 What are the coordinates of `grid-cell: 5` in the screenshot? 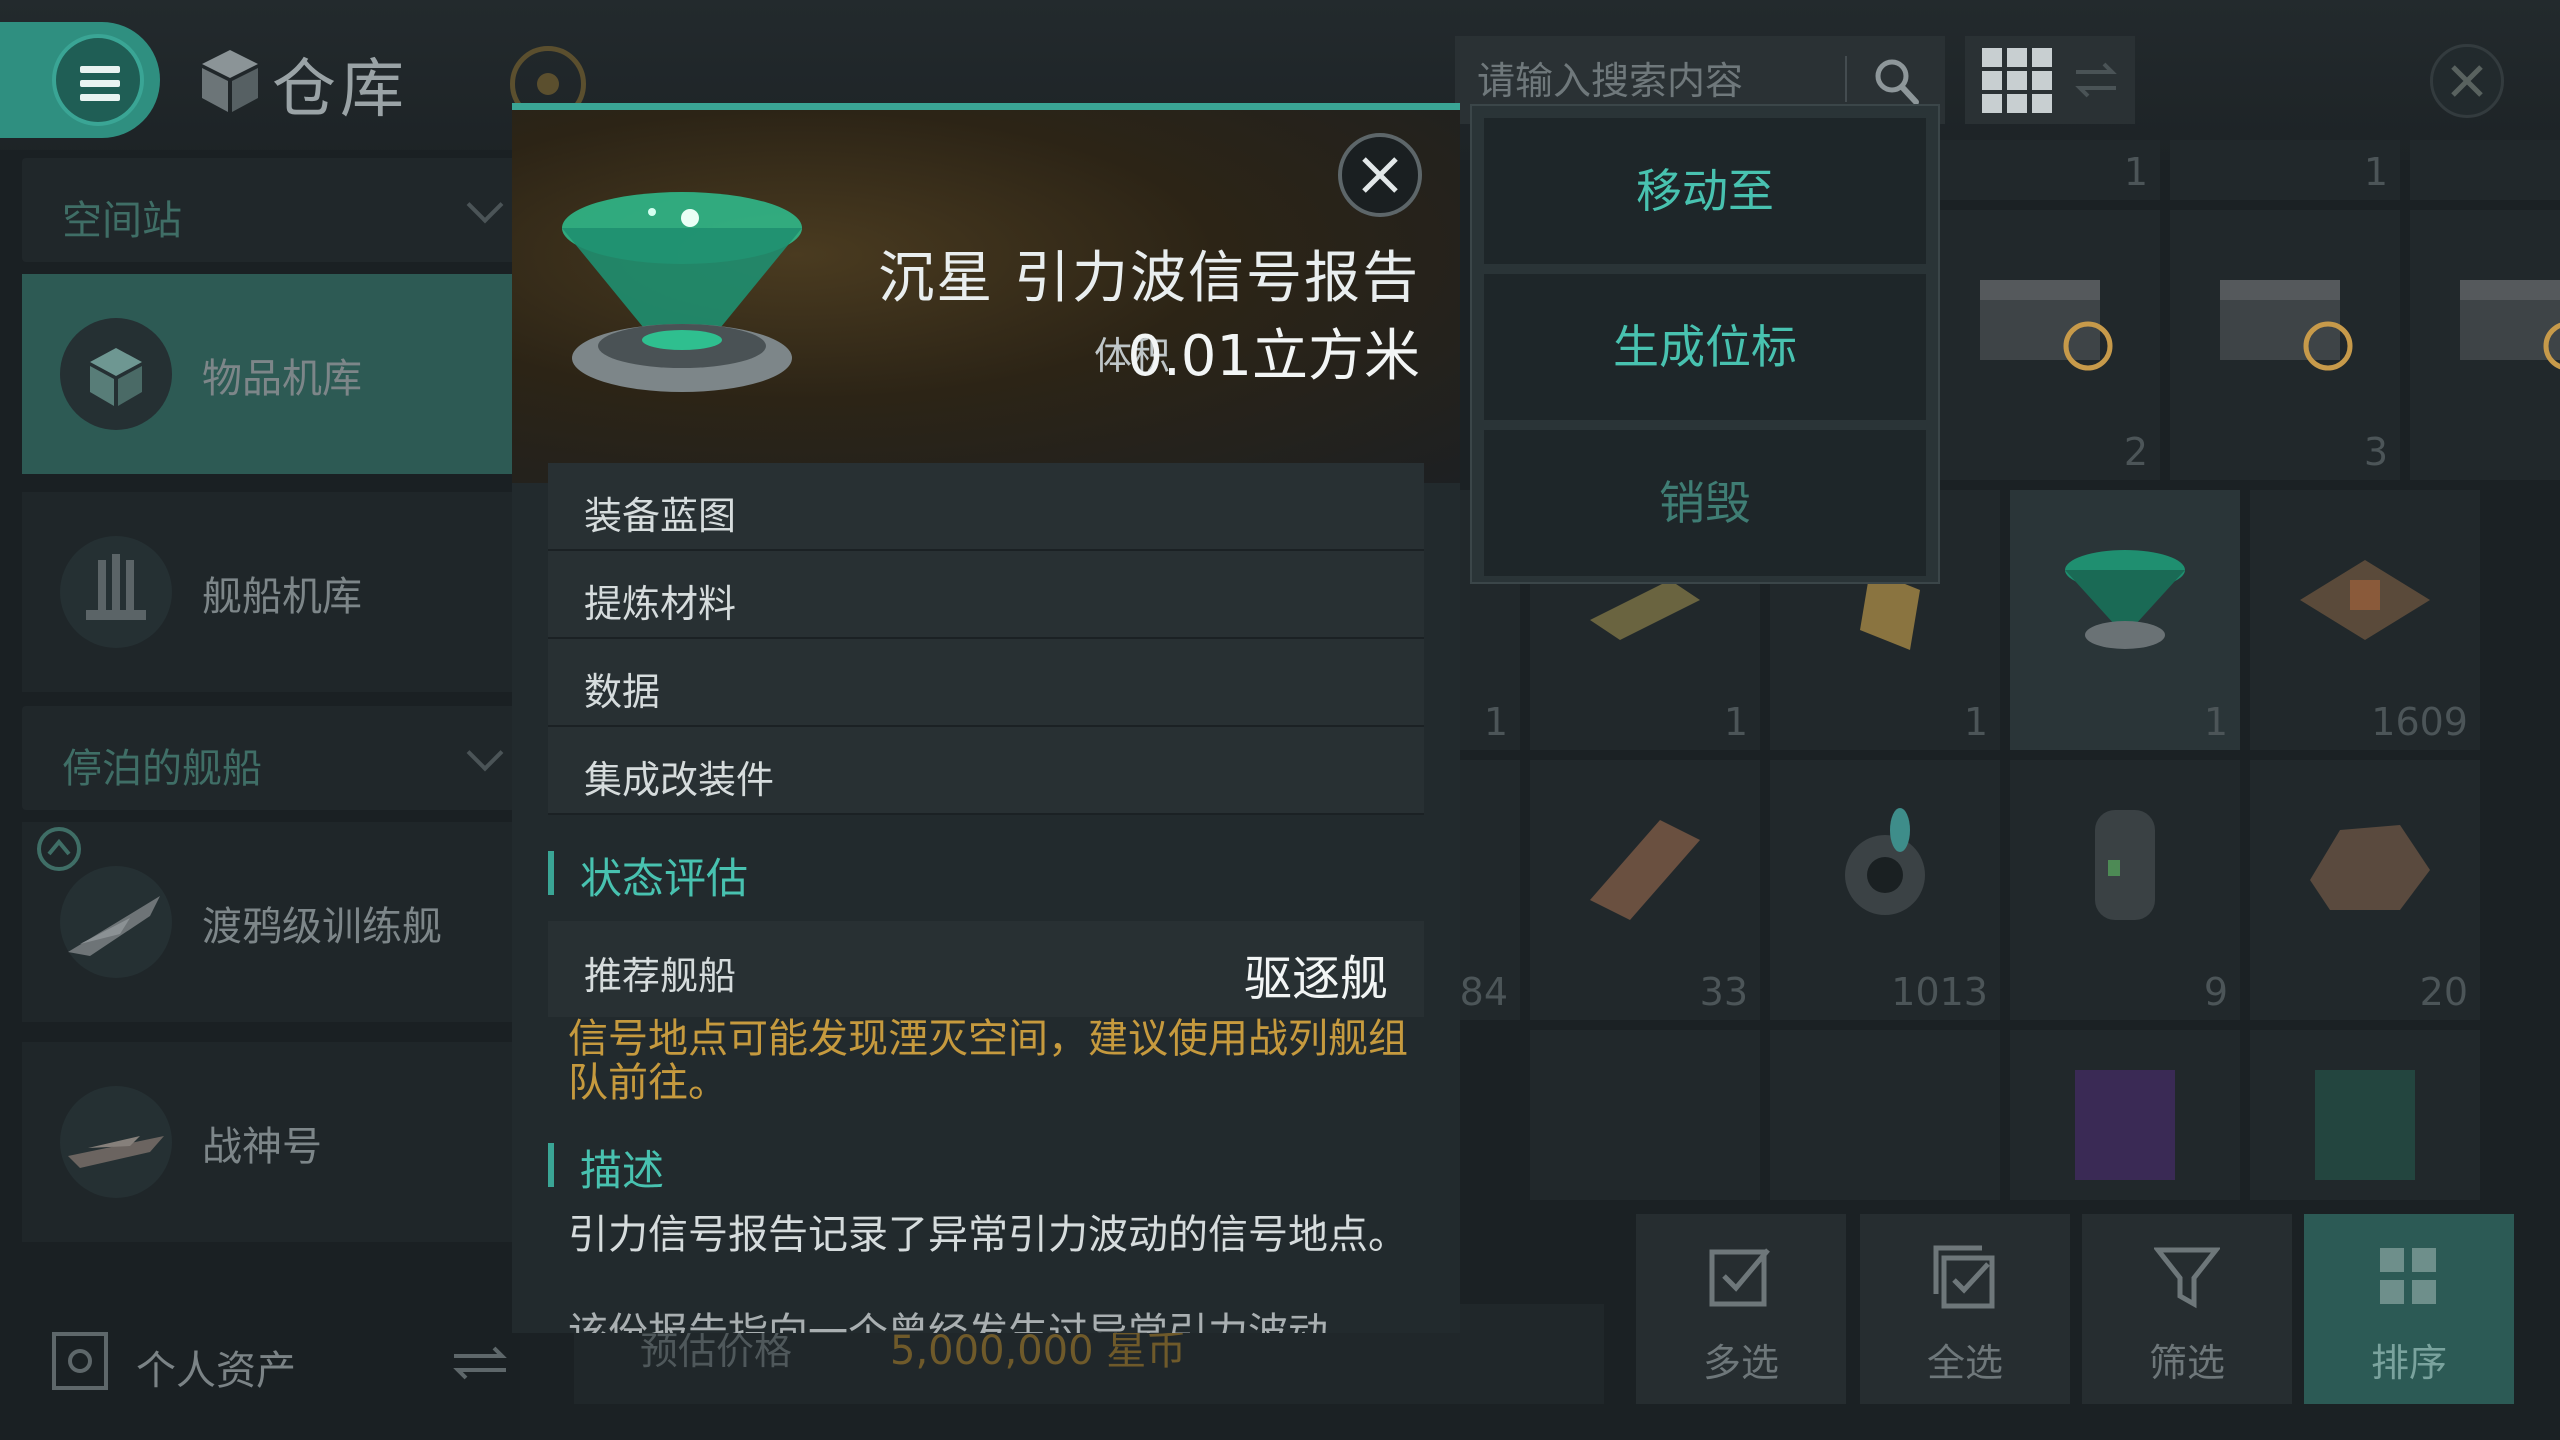 It's located at (2485, 345).